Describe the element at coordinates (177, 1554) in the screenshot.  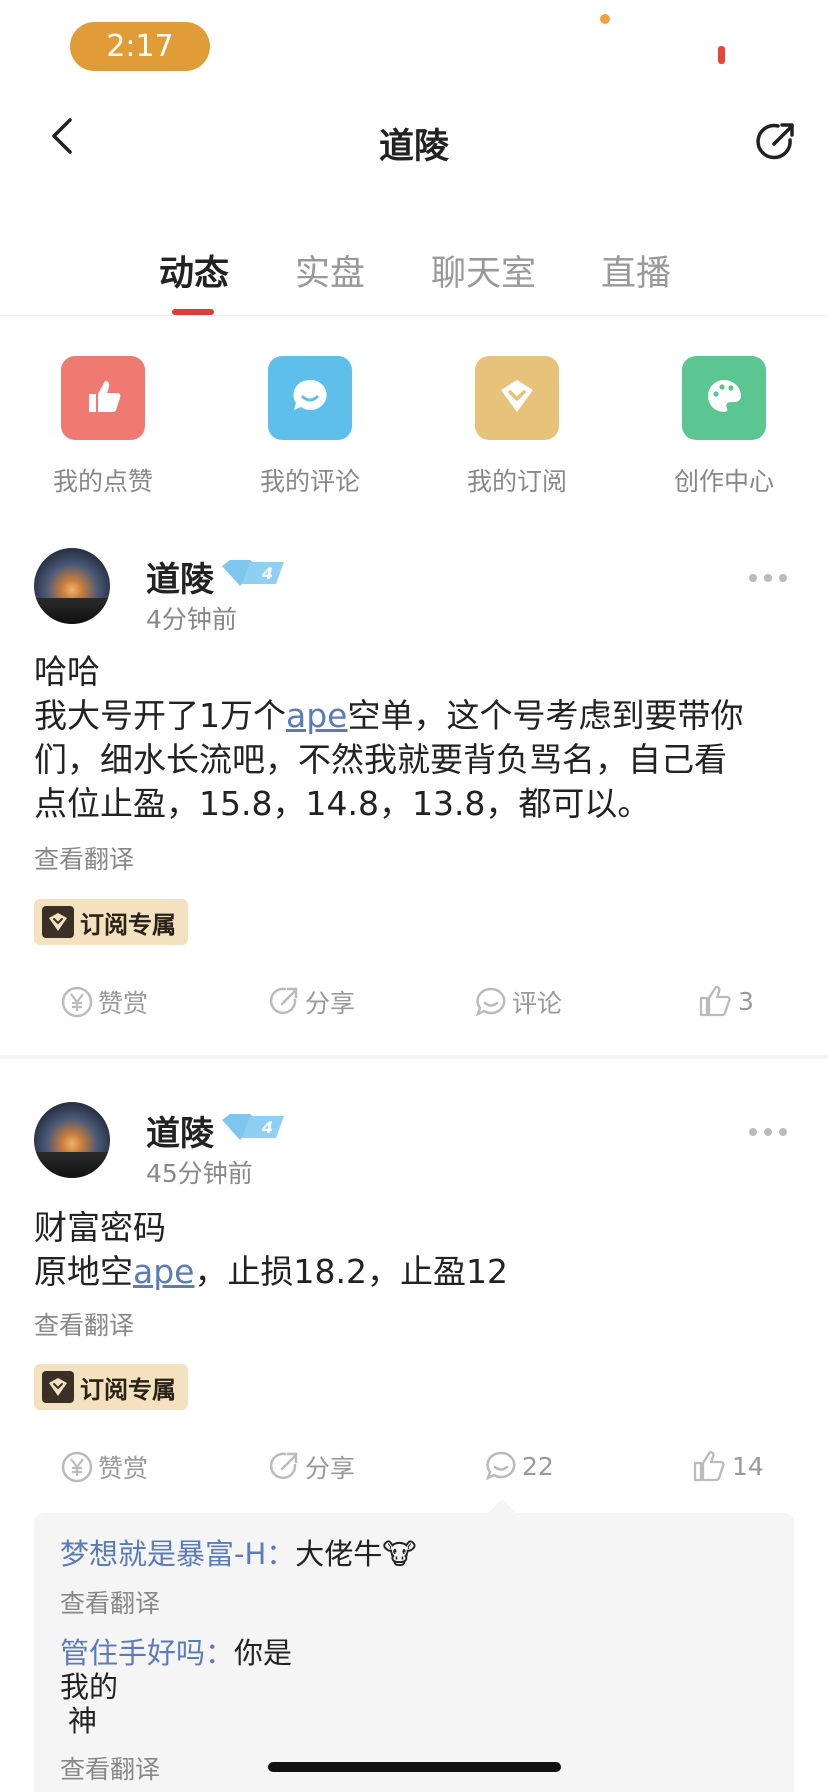
I see `comment-author: 梦想就是暴富-H：` at that location.